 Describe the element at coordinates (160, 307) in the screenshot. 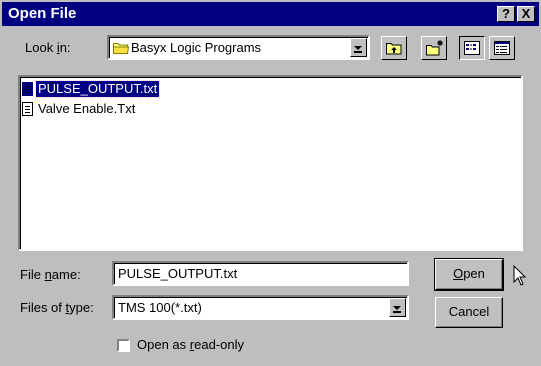

I see `file-type-value: TMS 100(*.txt)` at that location.